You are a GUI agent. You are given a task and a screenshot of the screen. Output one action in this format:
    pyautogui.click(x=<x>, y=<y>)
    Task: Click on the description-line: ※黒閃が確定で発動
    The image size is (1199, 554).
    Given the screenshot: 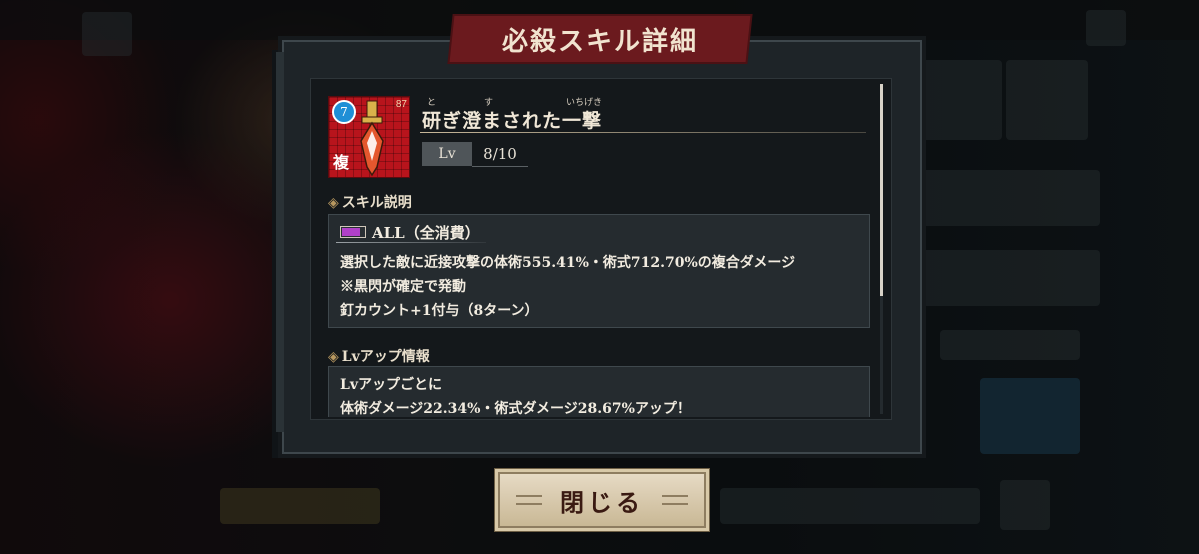 What is the action you would take?
    pyautogui.click(x=403, y=287)
    